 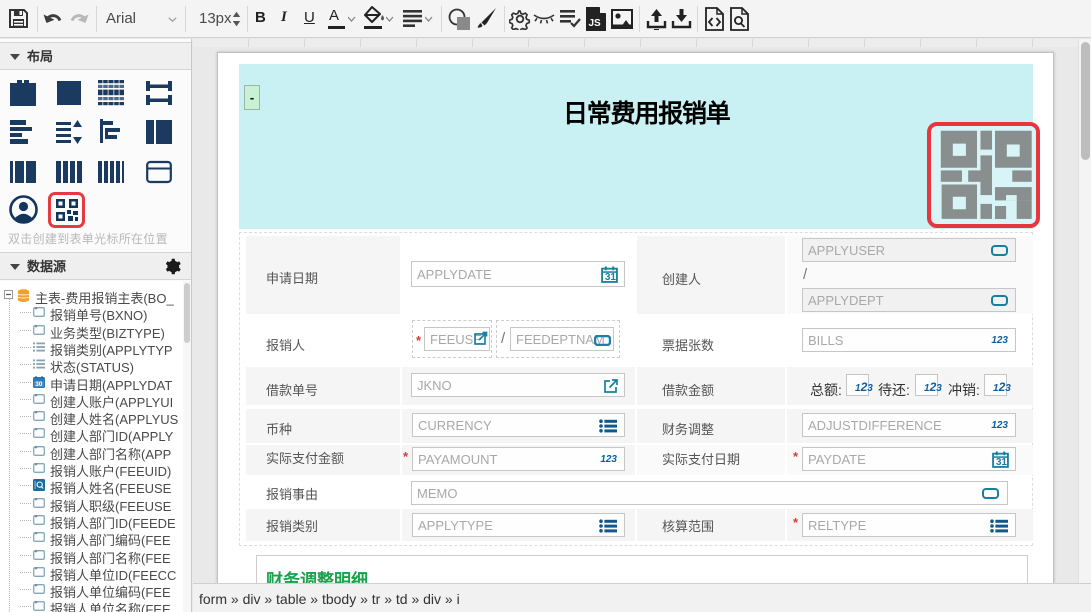 I want to click on svg-text: 30, so click(x=39, y=384).